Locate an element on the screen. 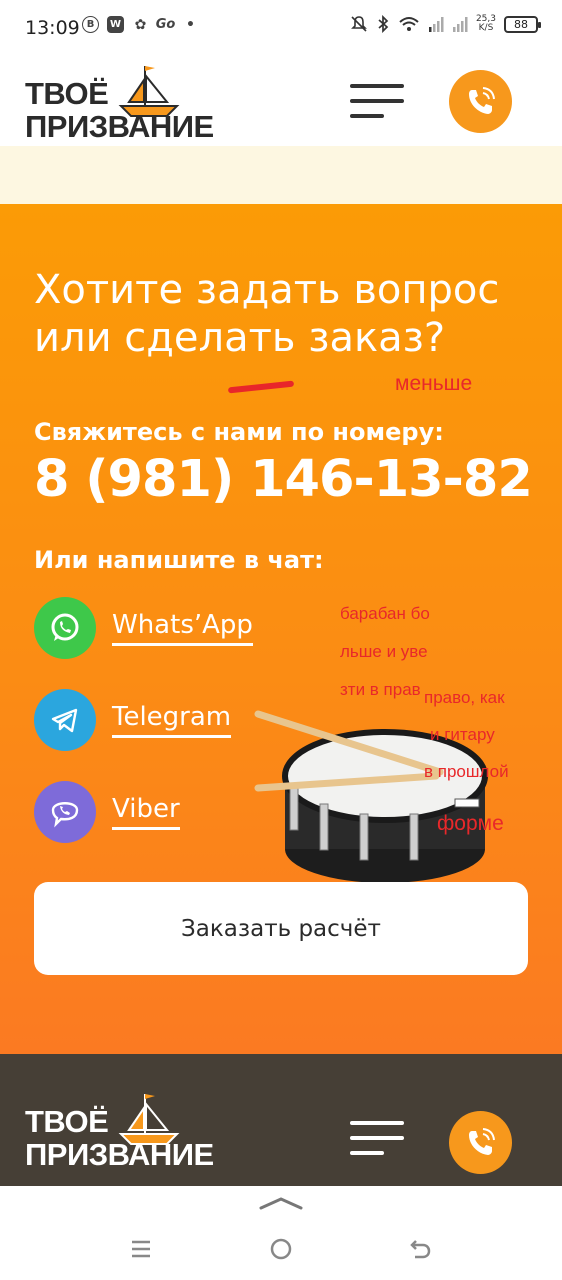 Image resolution: width=562 pixels, height=1280 pixels. battery-level: 88 is located at coordinates (521, 24).